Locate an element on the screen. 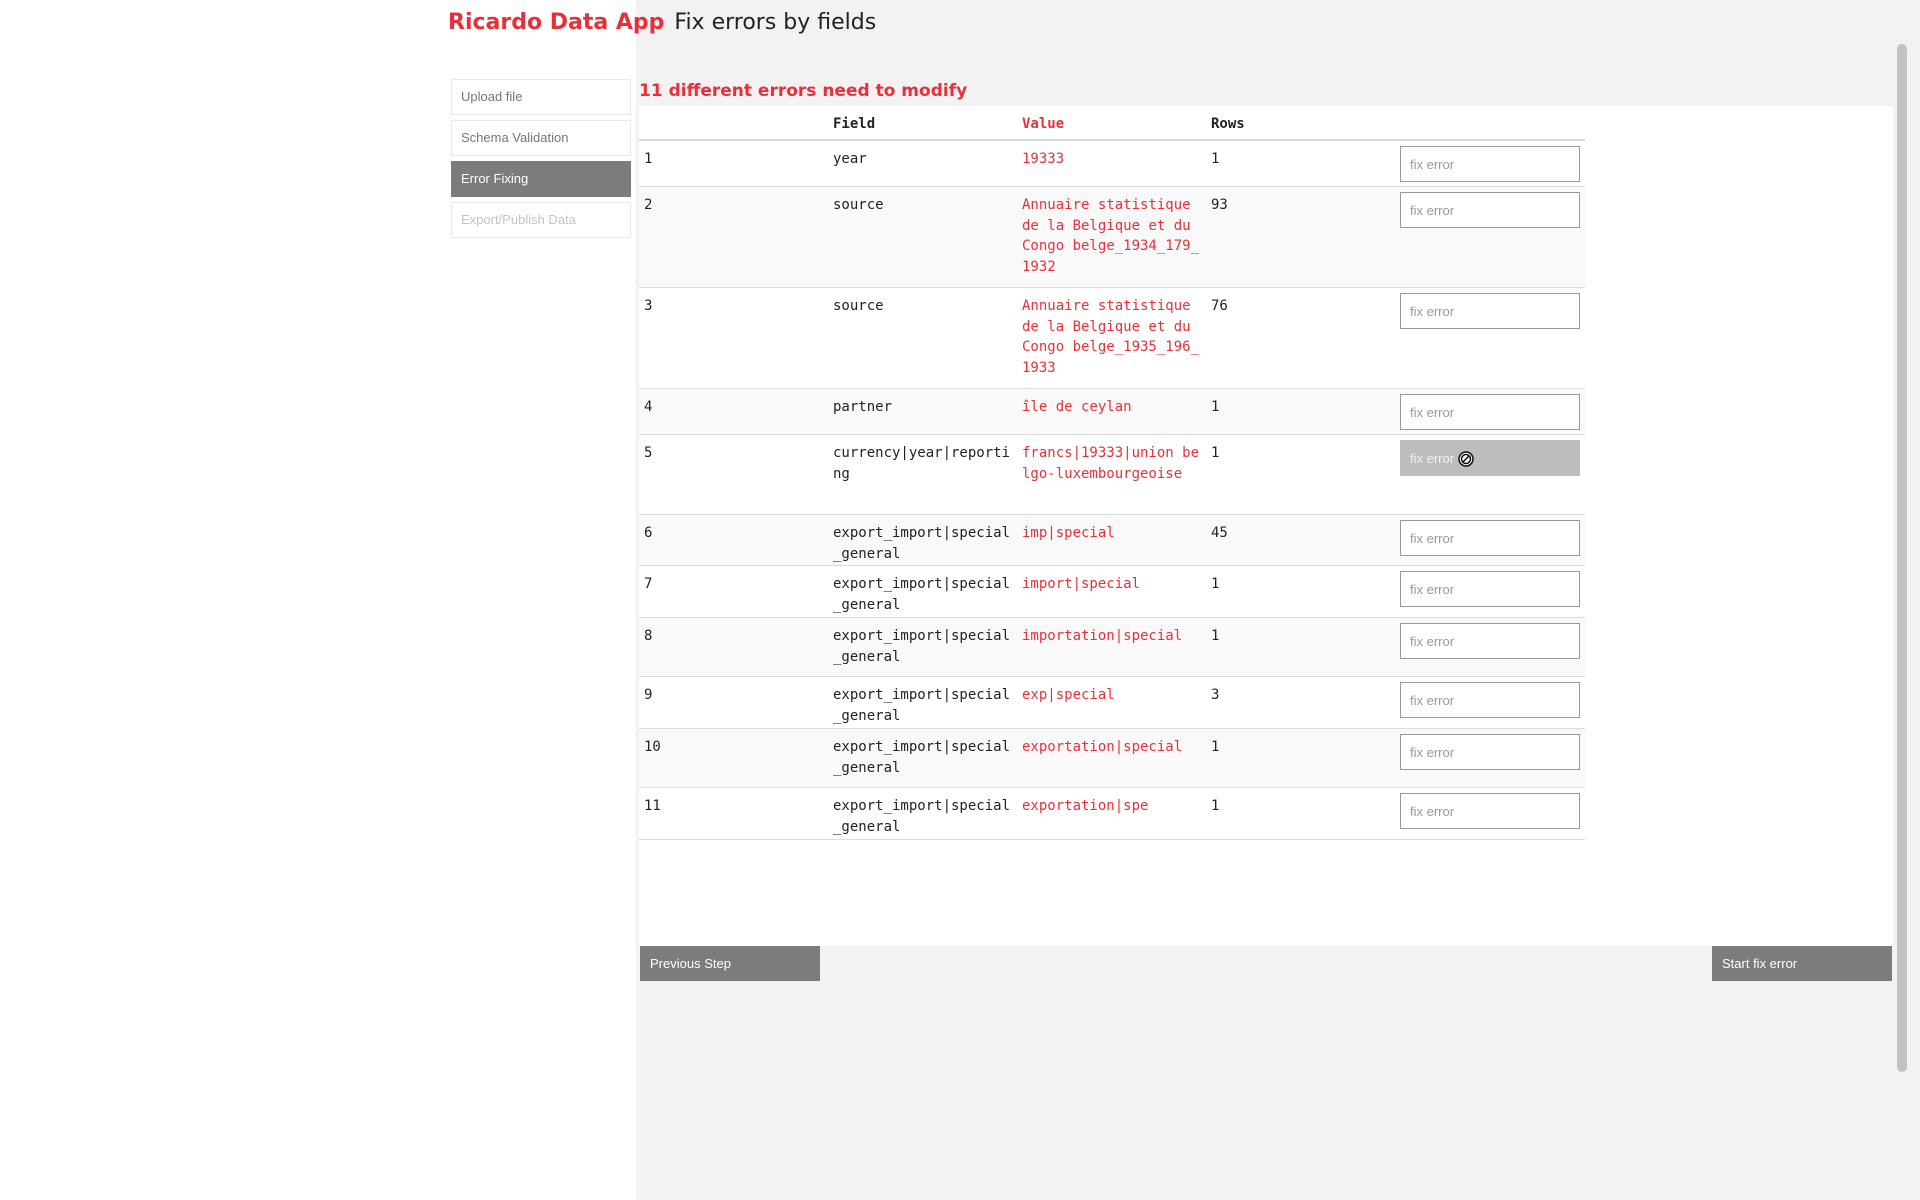 This screenshot has height=1200, width=1920. row-number: 4 is located at coordinates (648, 407).